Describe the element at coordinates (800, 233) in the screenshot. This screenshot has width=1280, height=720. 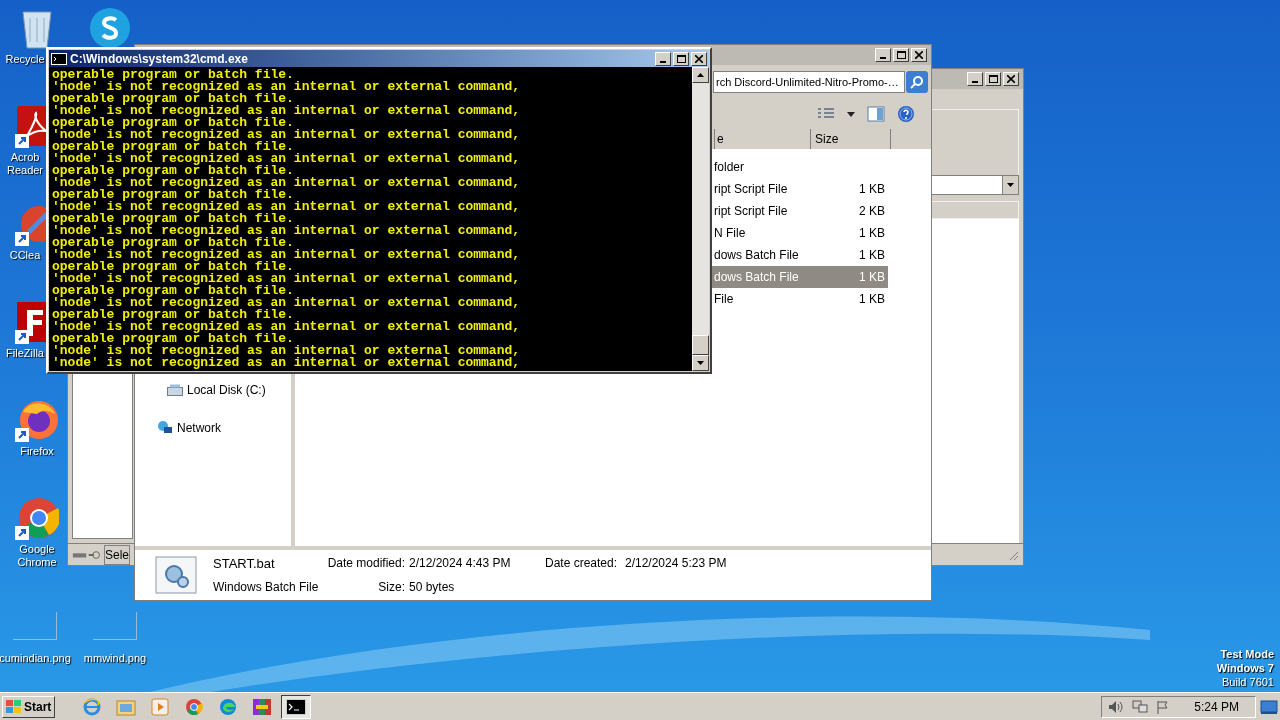
I see `file-row: N File 1 KB` at that location.